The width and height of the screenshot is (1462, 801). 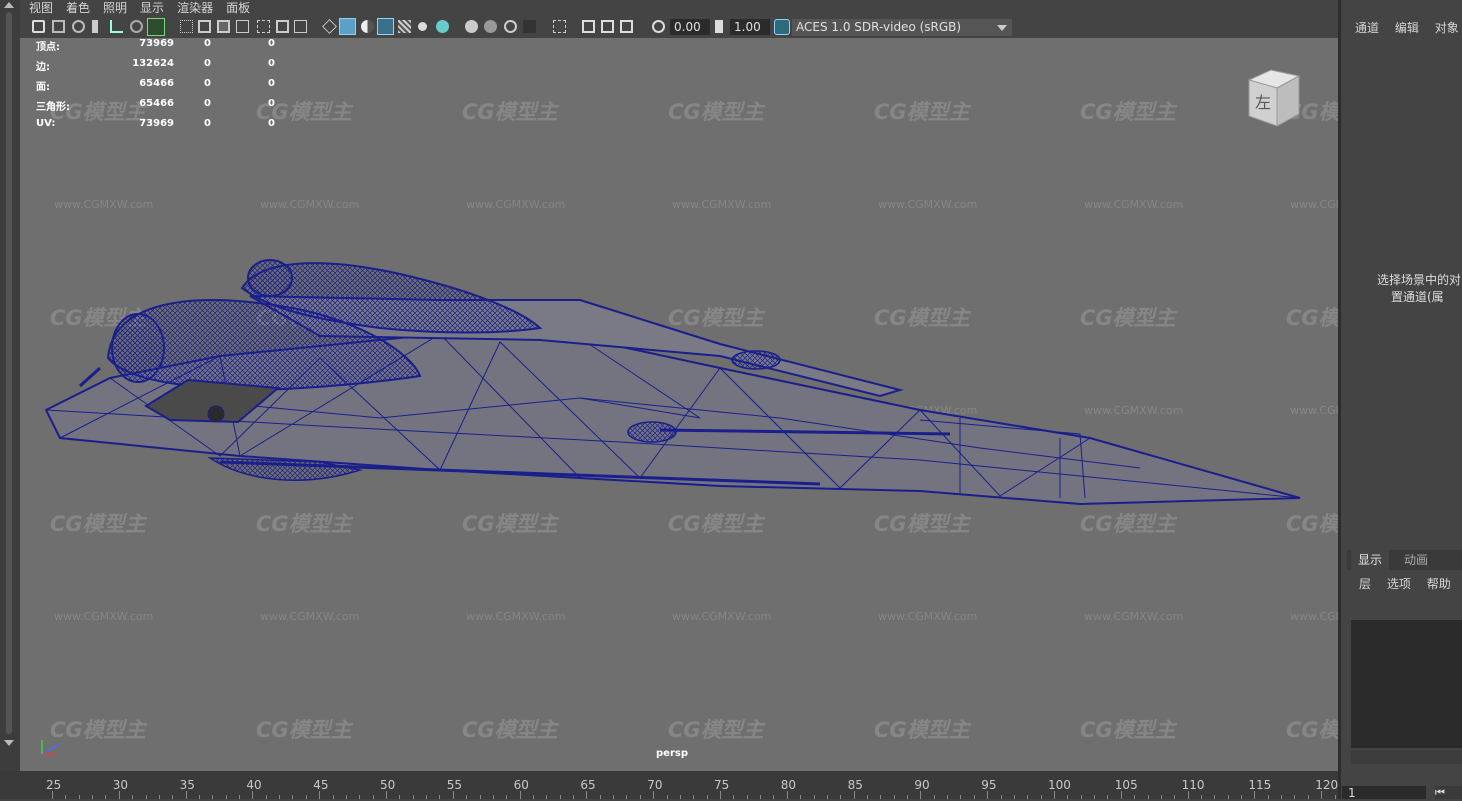 I want to click on layer-list-scrollbar, so click(x=1406, y=757).